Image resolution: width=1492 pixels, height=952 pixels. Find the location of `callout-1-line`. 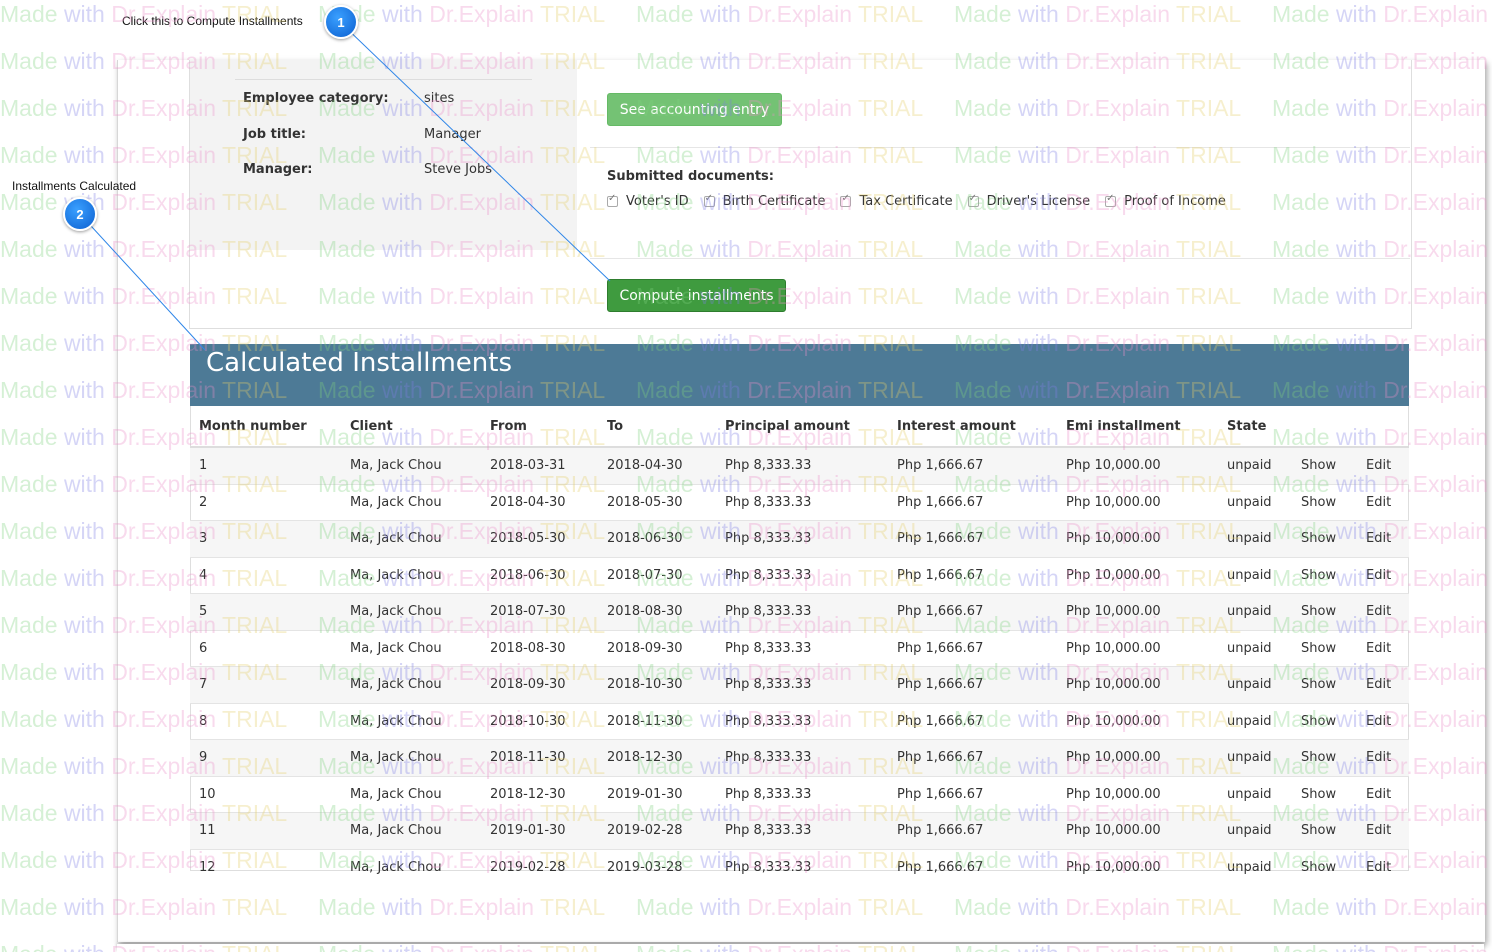

callout-1-line is located at coordinates (475, 151).